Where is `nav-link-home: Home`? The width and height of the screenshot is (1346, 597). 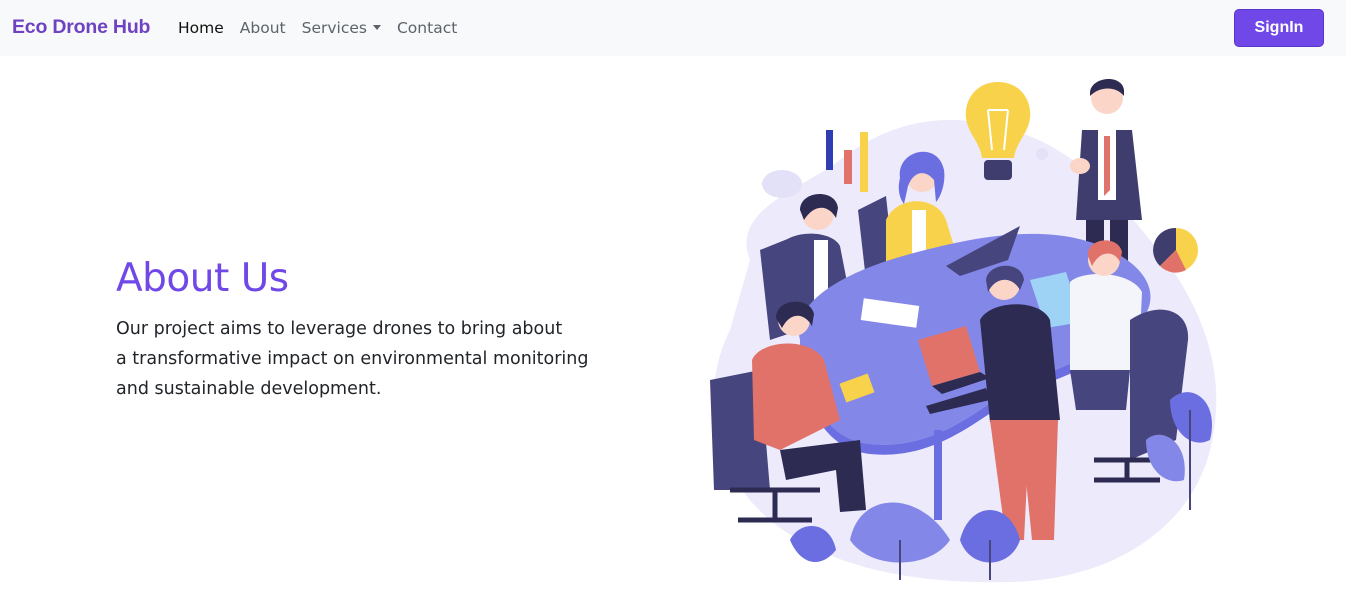
nav-link-home: Home is located at coordinates (201, 28).